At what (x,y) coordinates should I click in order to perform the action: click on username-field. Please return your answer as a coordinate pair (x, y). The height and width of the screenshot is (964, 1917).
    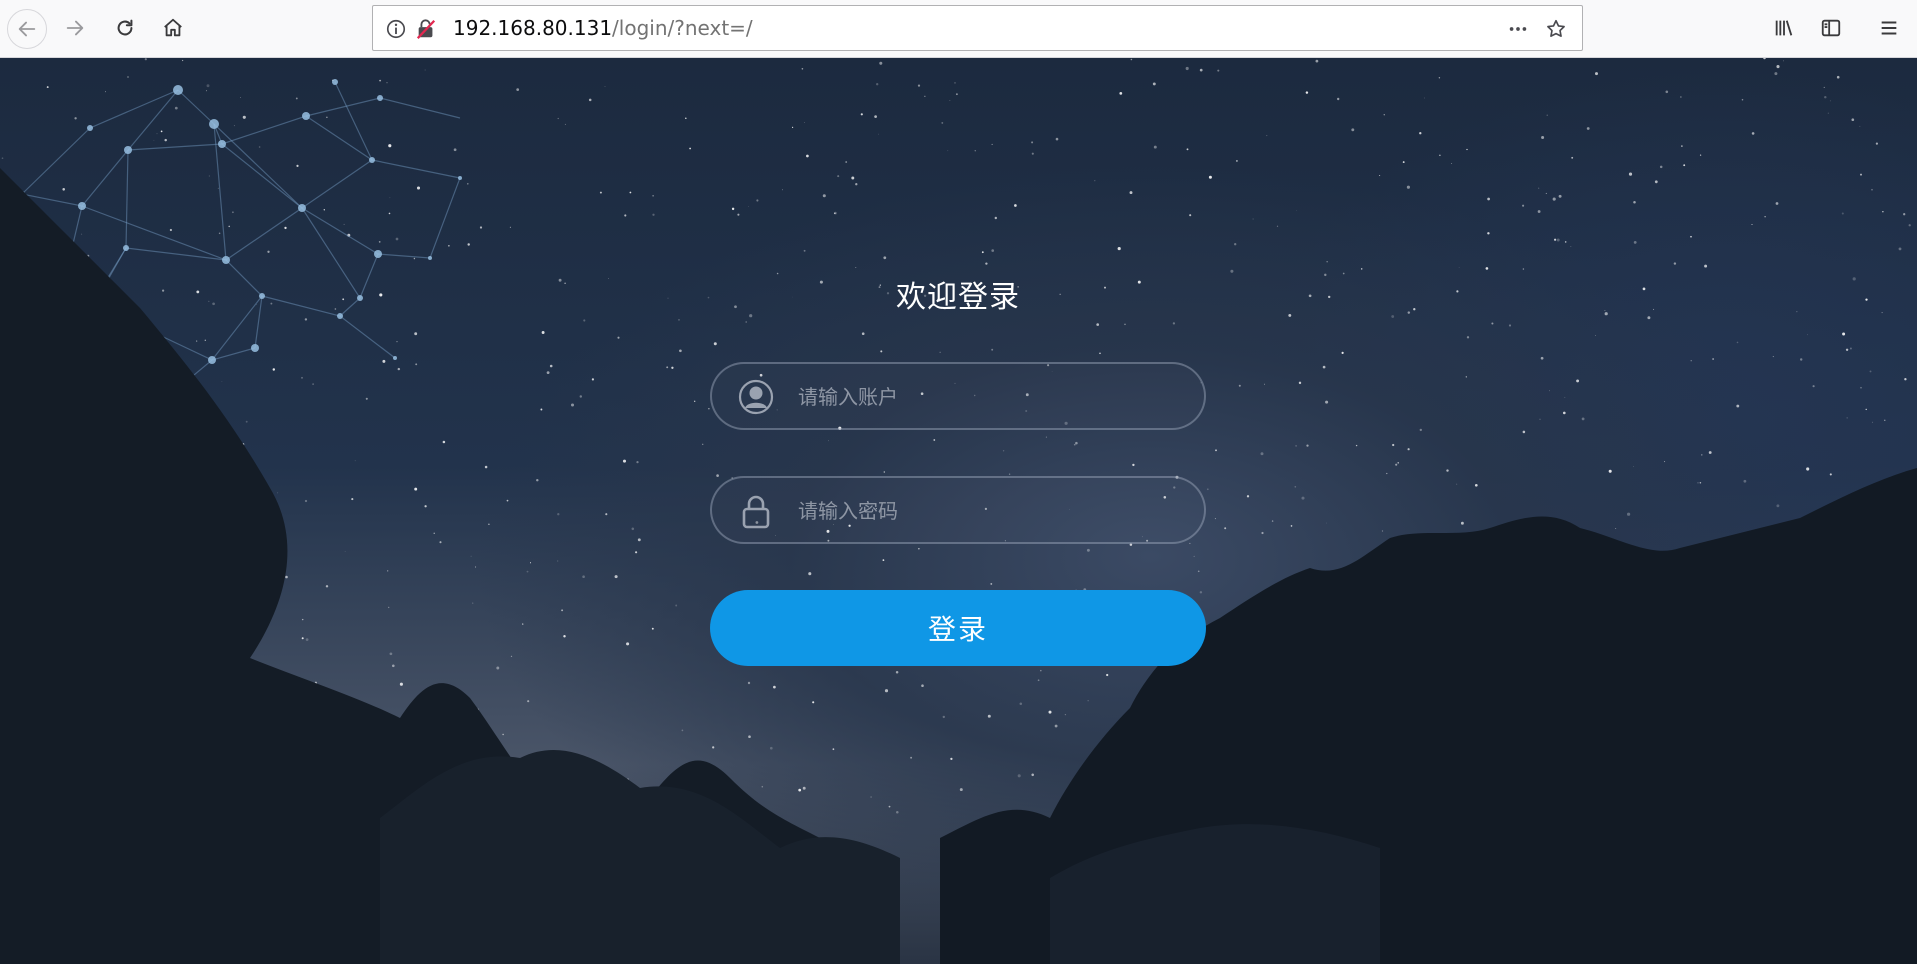
    Looking at the image, I should click on (958, 396).